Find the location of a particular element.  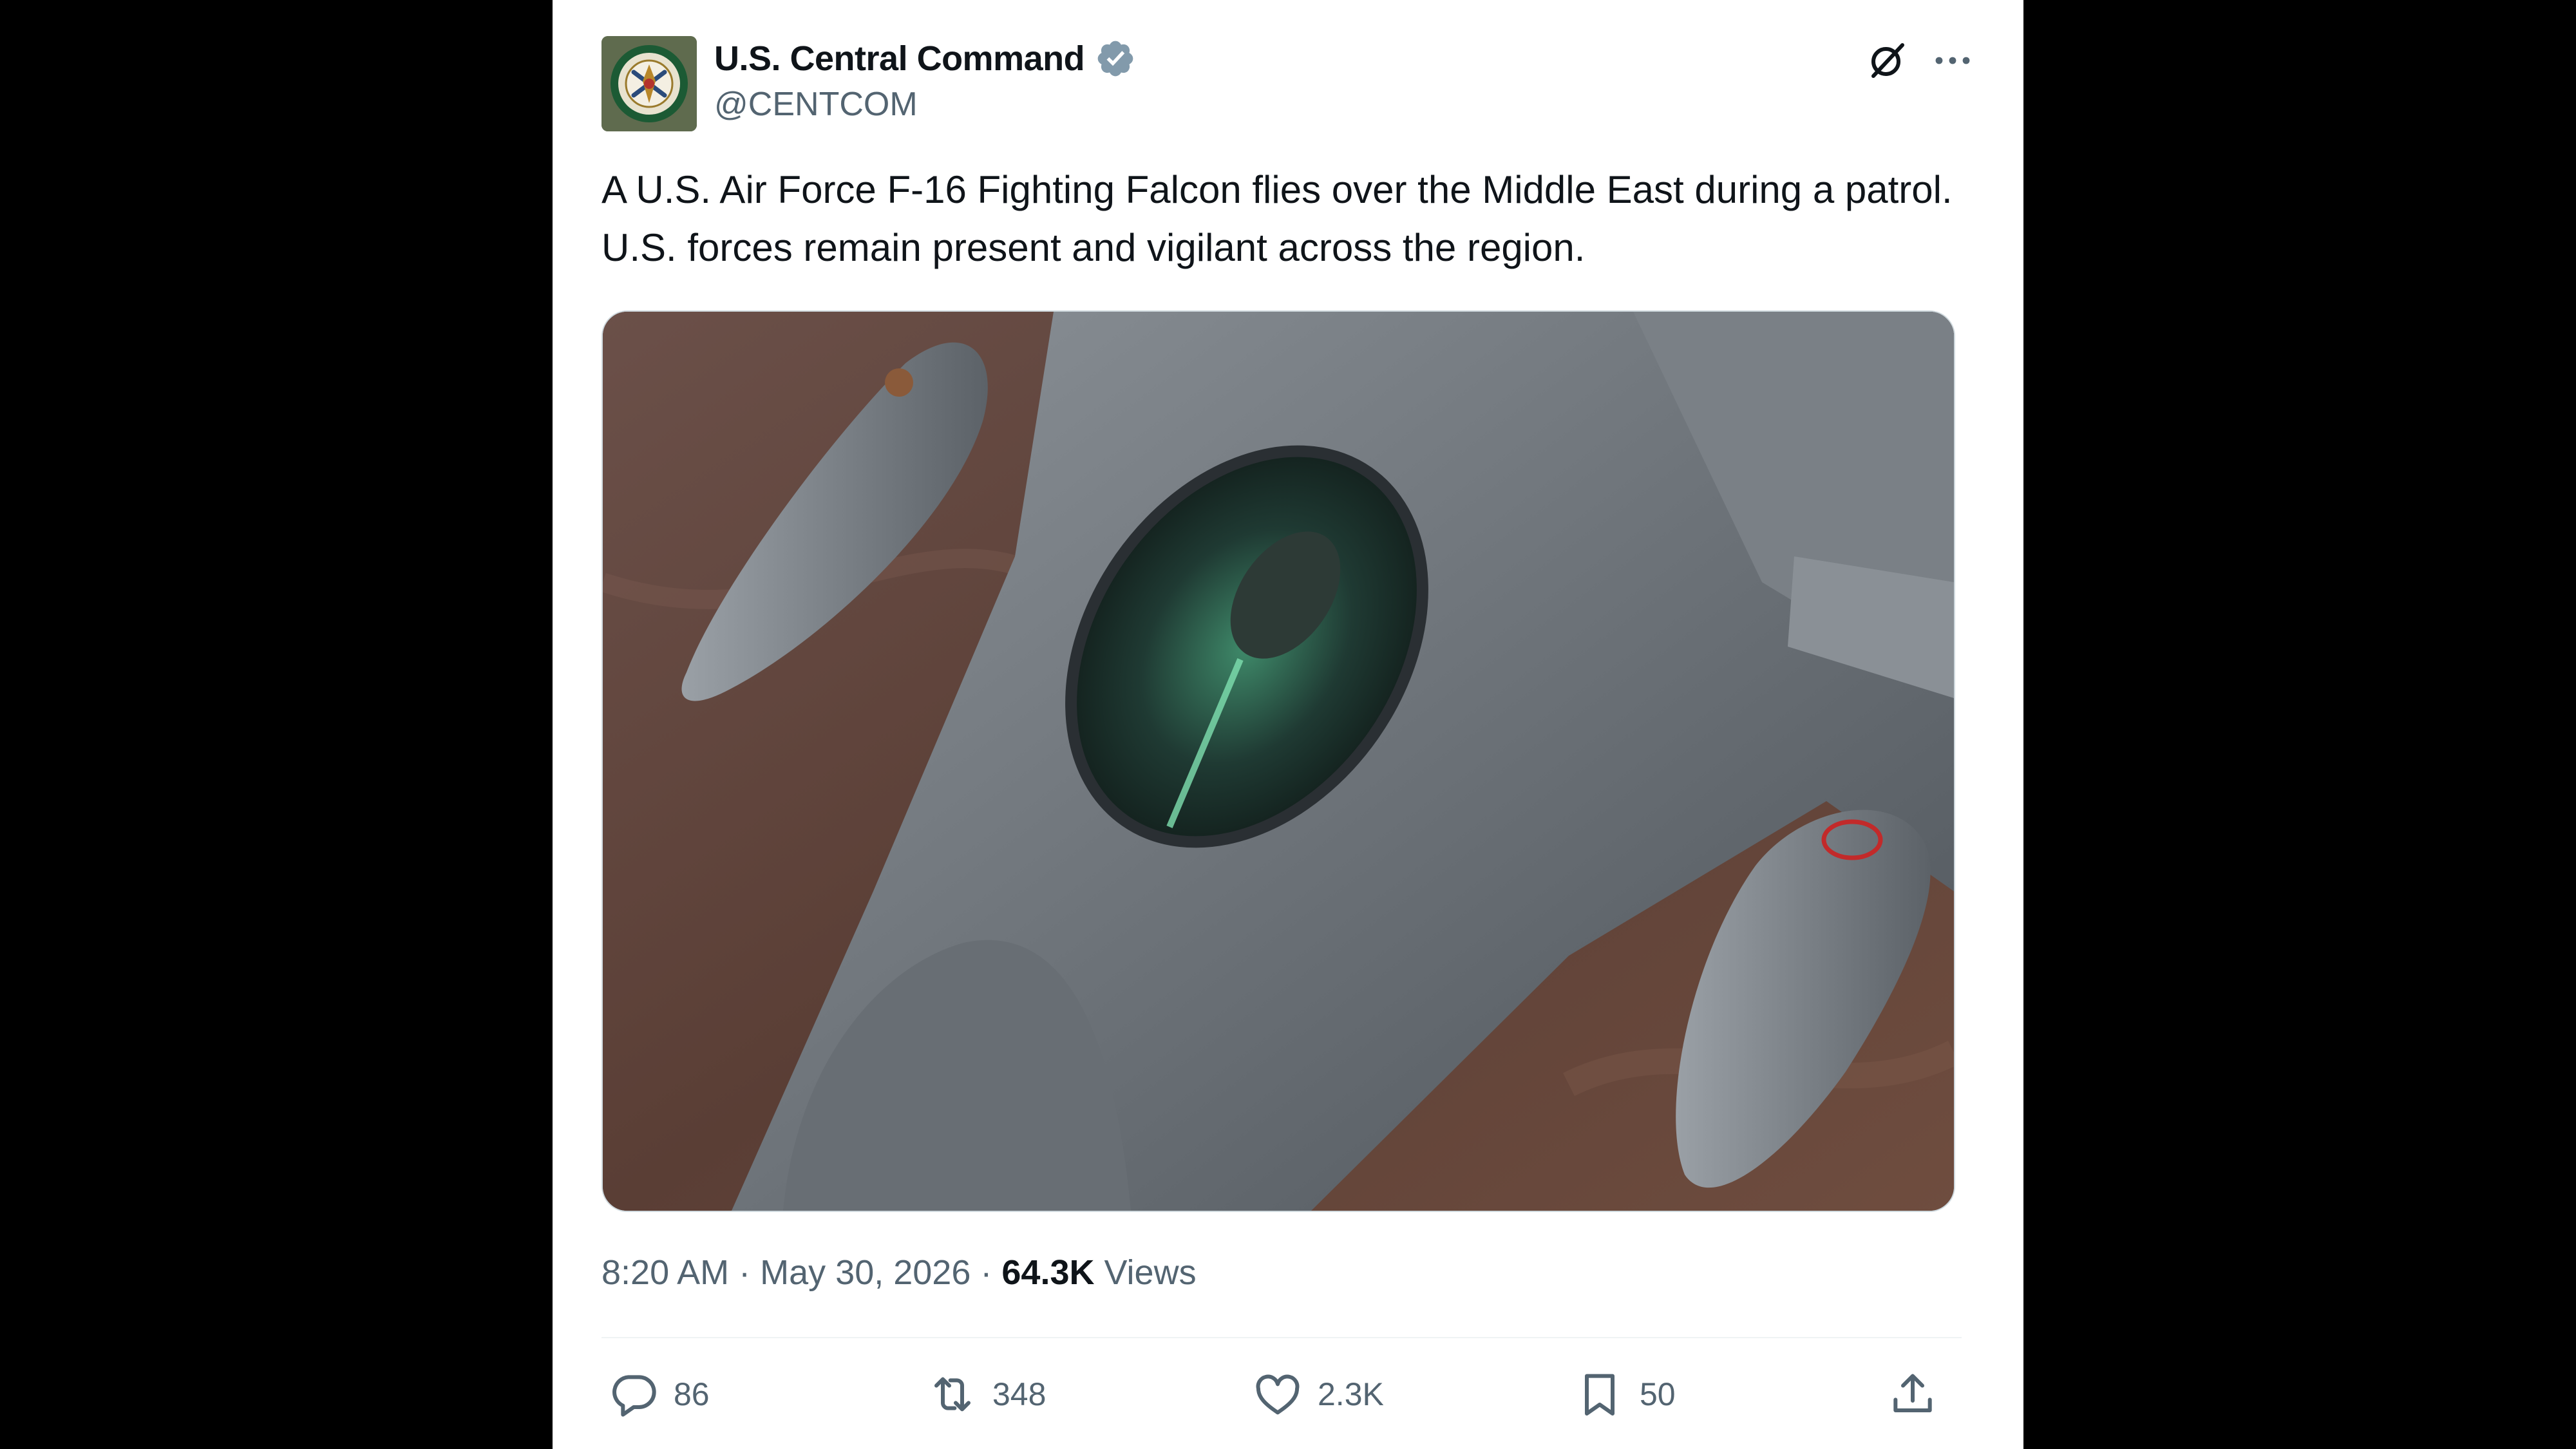

more-icon is located at coordinates (1952, 60).